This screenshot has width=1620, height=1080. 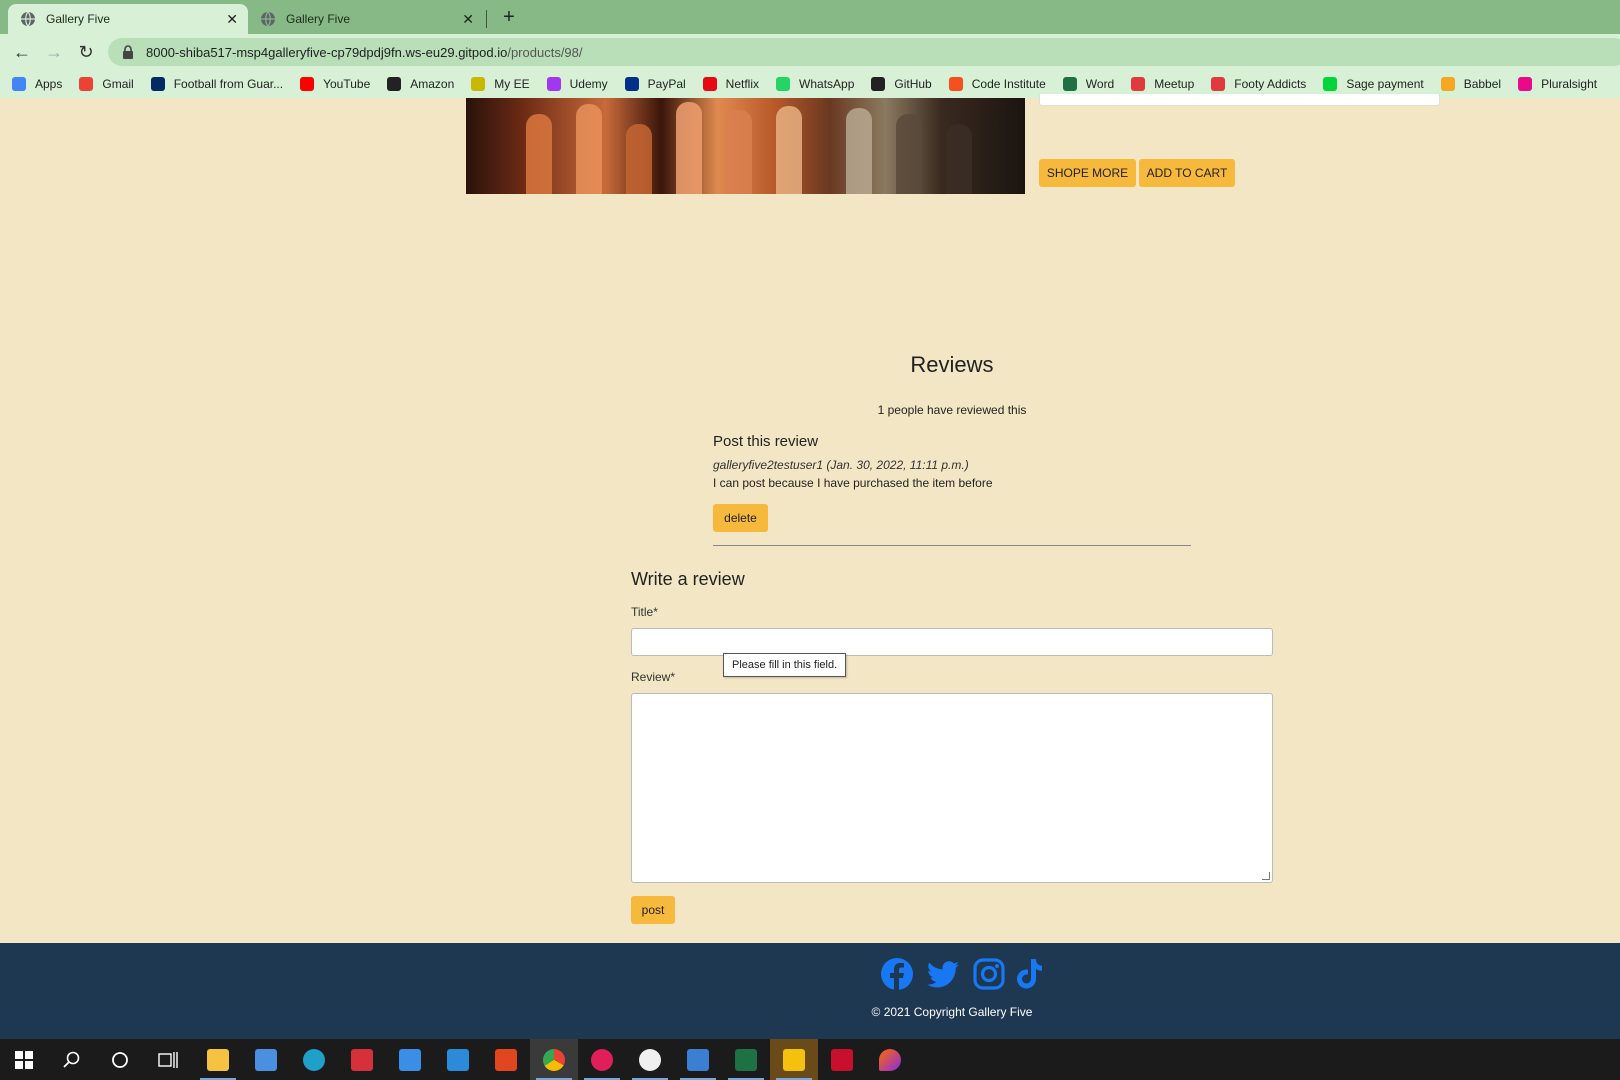 I want to click on bookmark-label: My EE, so click(x=512, y=84).